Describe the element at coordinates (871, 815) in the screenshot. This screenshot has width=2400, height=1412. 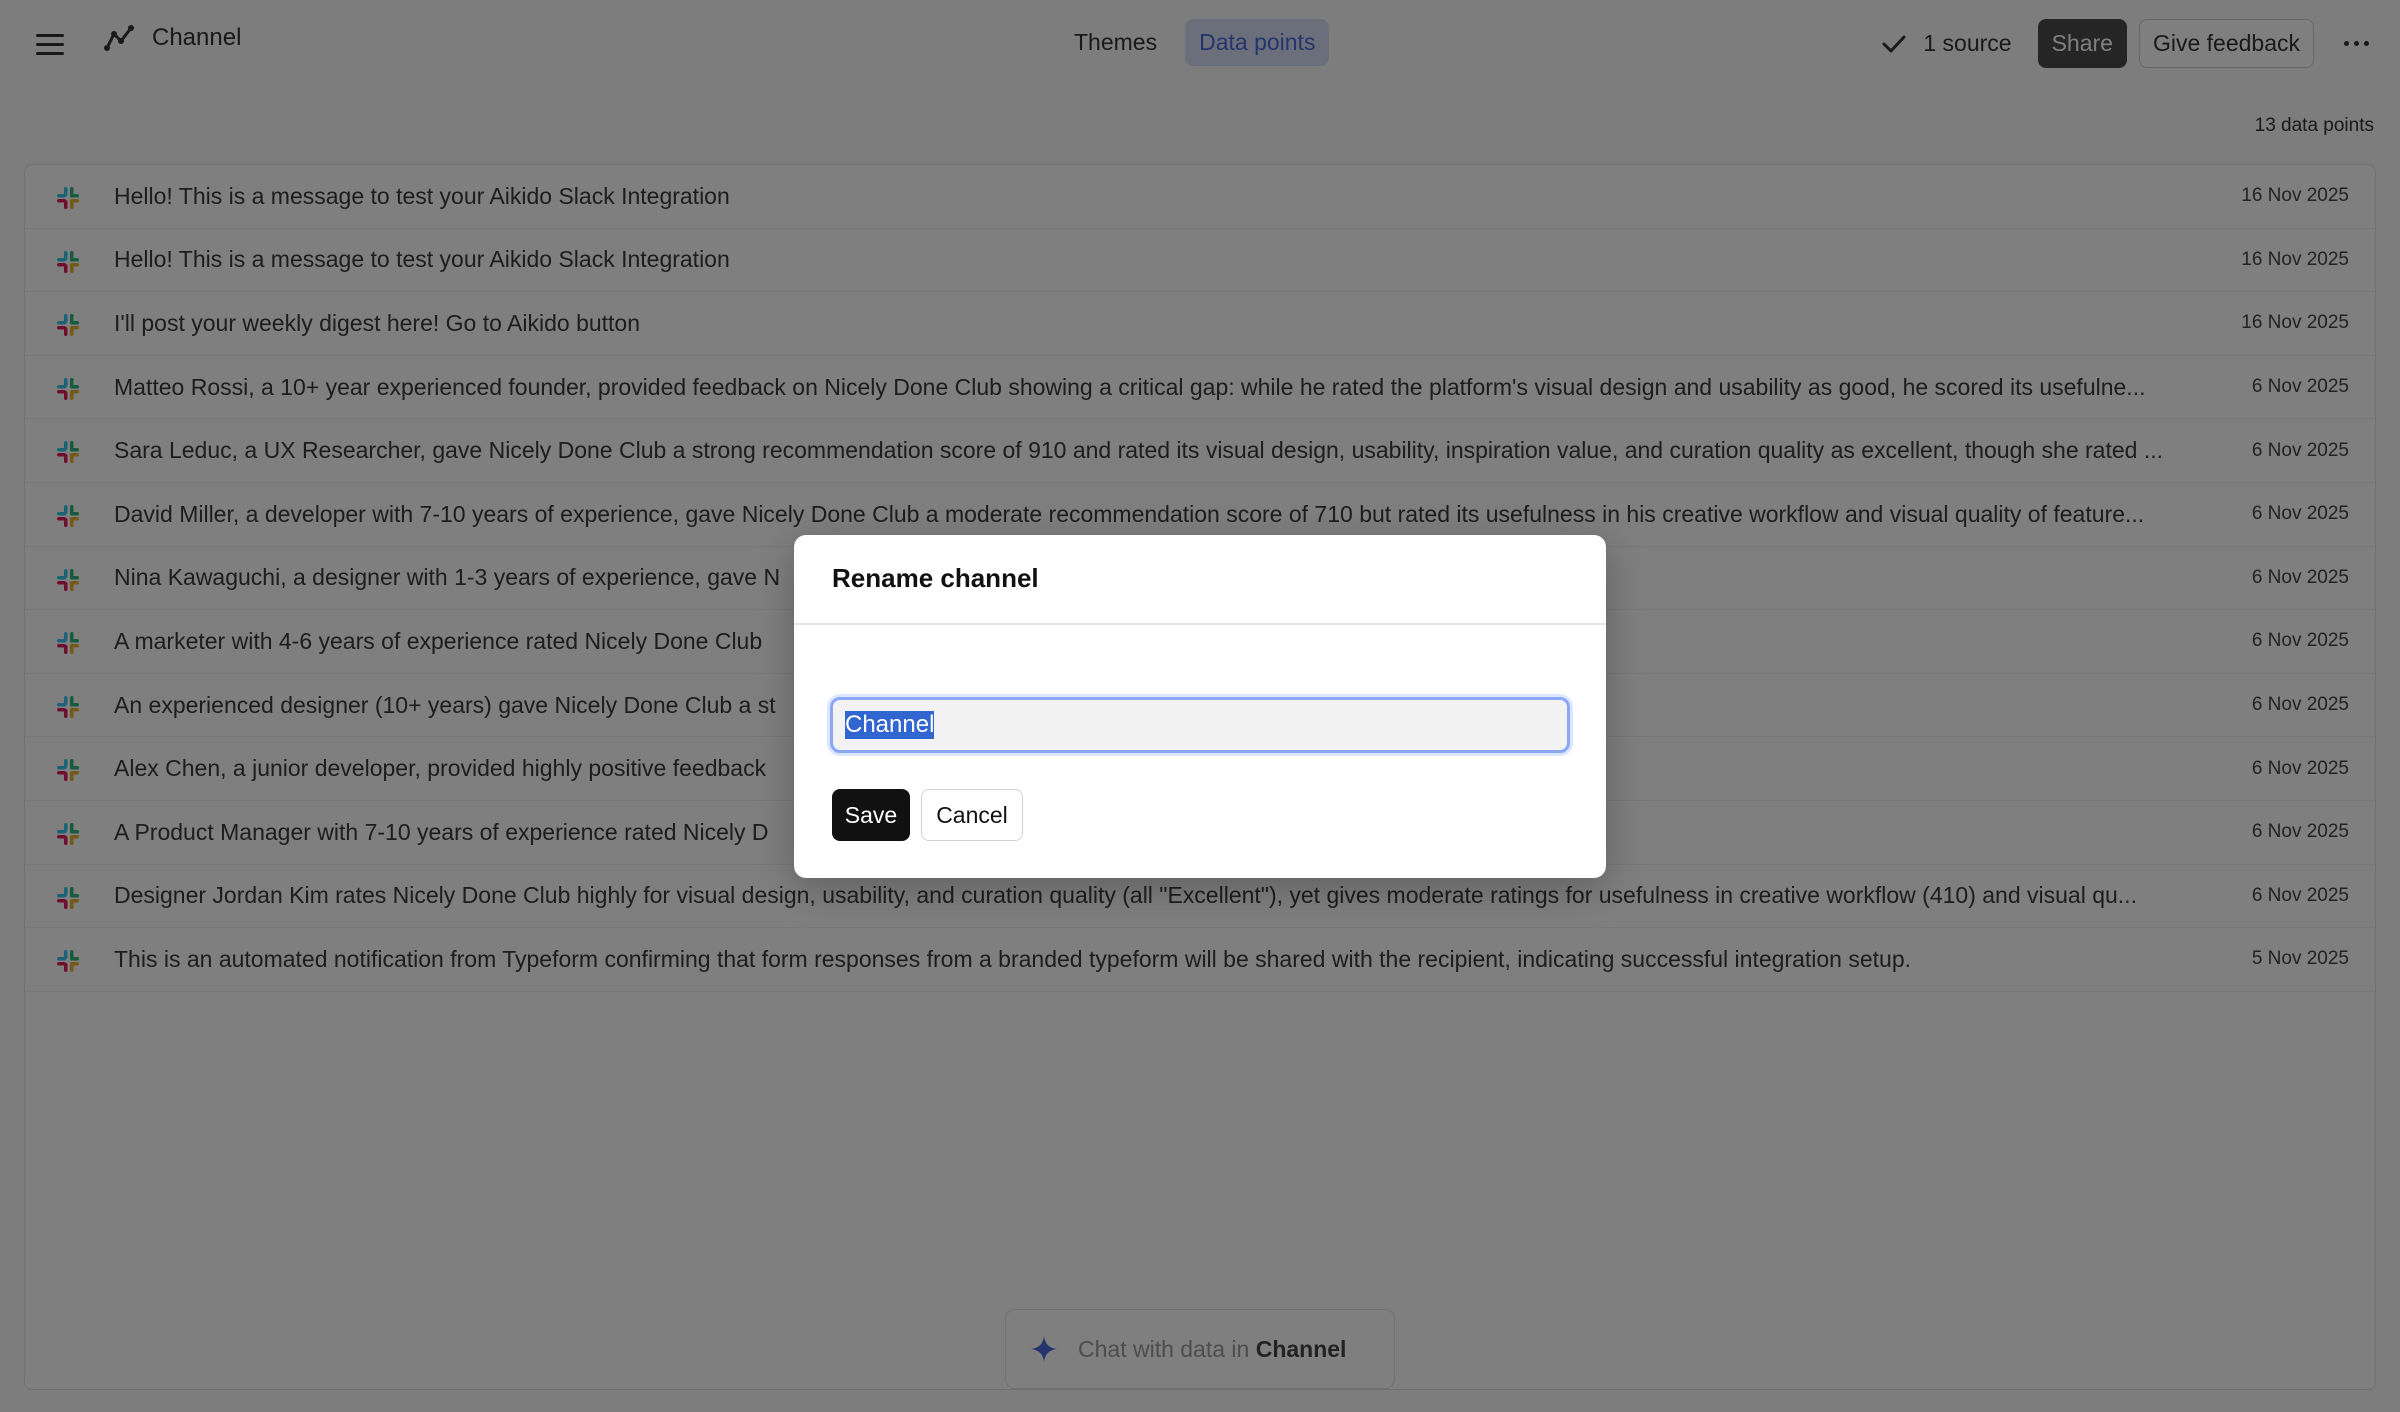
I see `save-button: Save` at that location.